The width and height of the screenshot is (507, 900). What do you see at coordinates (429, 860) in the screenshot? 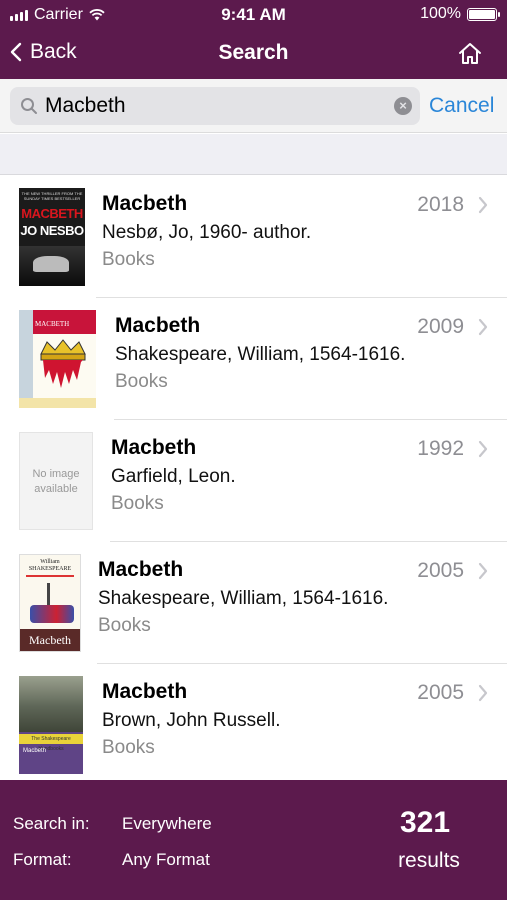
I see `results-label: results` at bounding box center [429, 860].